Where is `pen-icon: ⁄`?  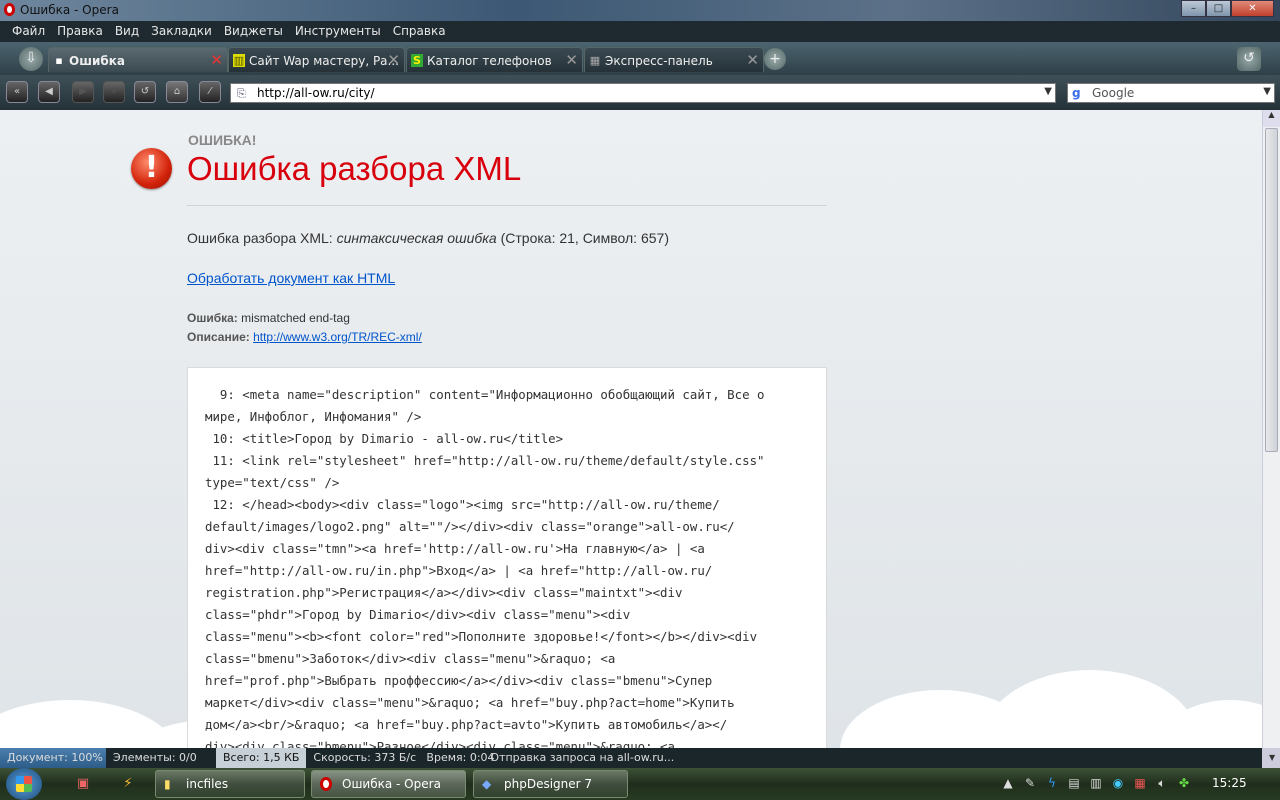 pen-icon: ⁄ is located at coordinates (210, 92).